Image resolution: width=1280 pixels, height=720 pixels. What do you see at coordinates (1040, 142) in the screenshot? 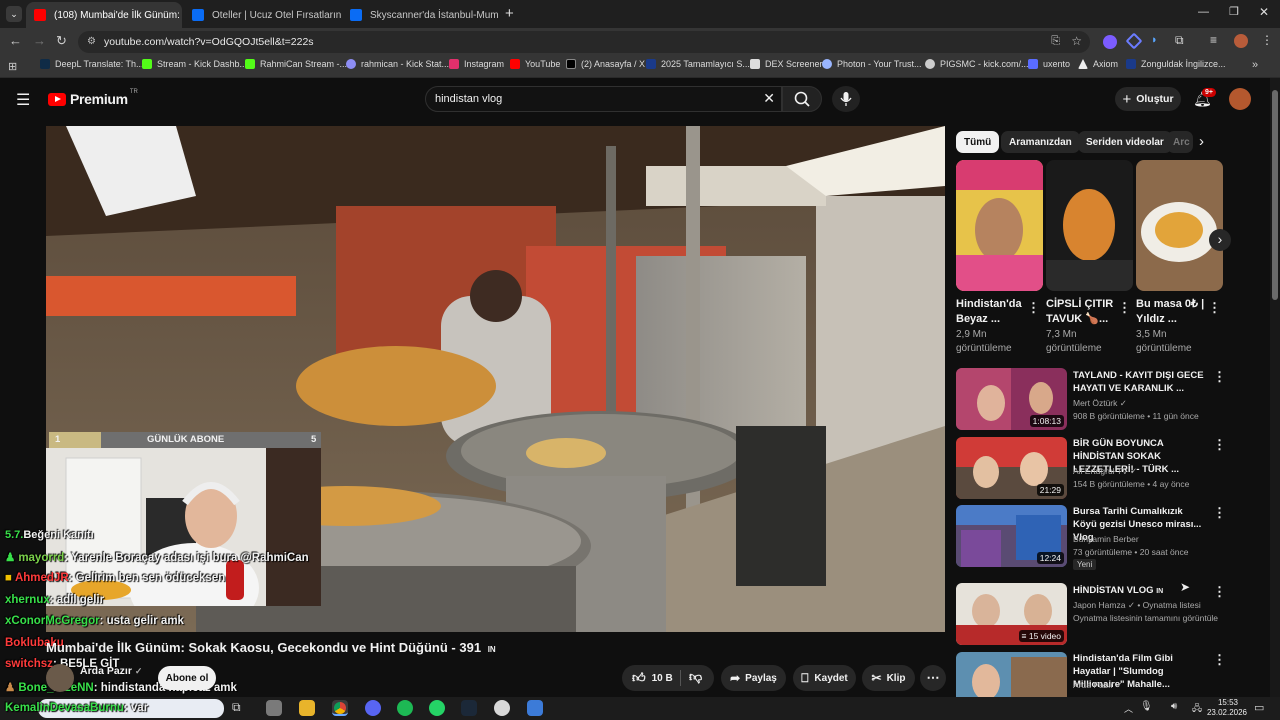
I see `chip-from-search: Aramanızdan` at bounding box center [1040, 142].